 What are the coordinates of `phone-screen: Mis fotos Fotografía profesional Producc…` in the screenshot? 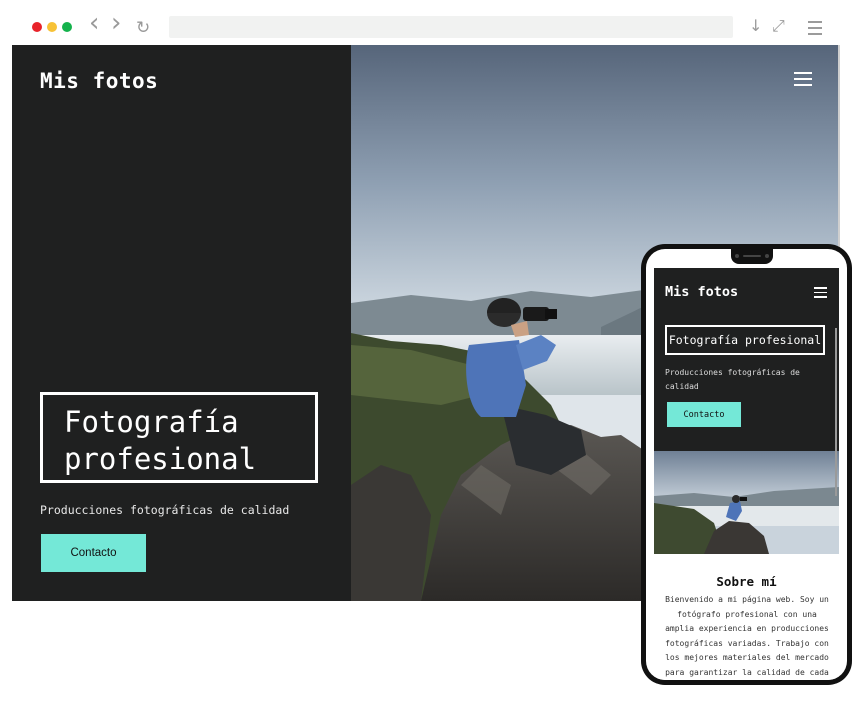 It's located at (746, 464).